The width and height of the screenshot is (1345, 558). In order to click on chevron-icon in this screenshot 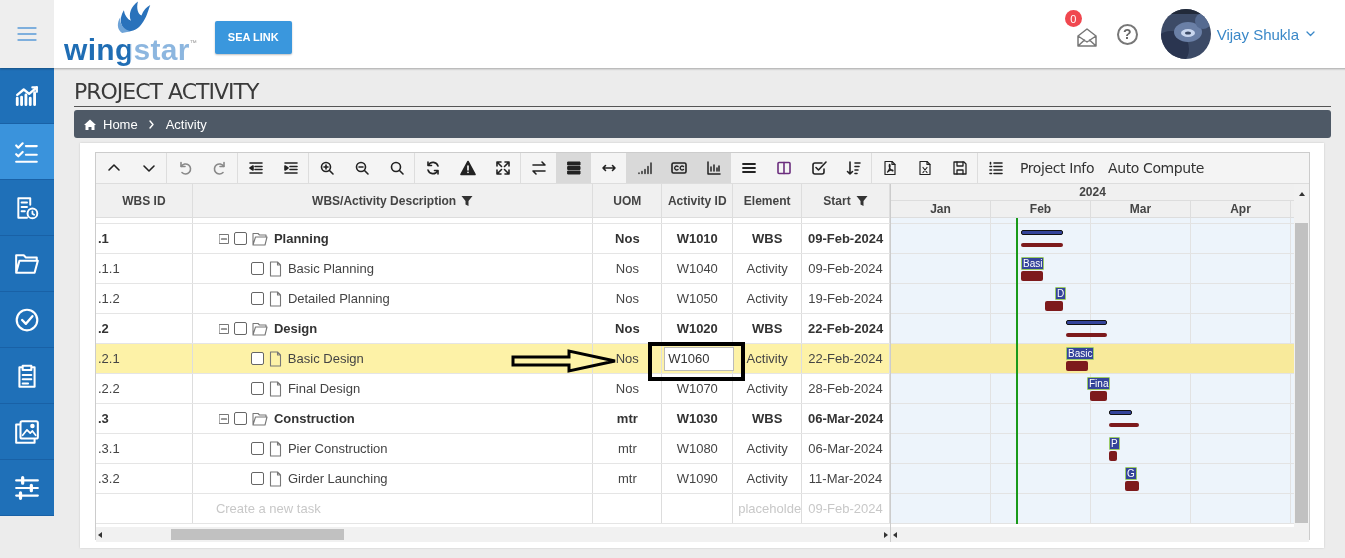, I will do `click(151, 124)`.